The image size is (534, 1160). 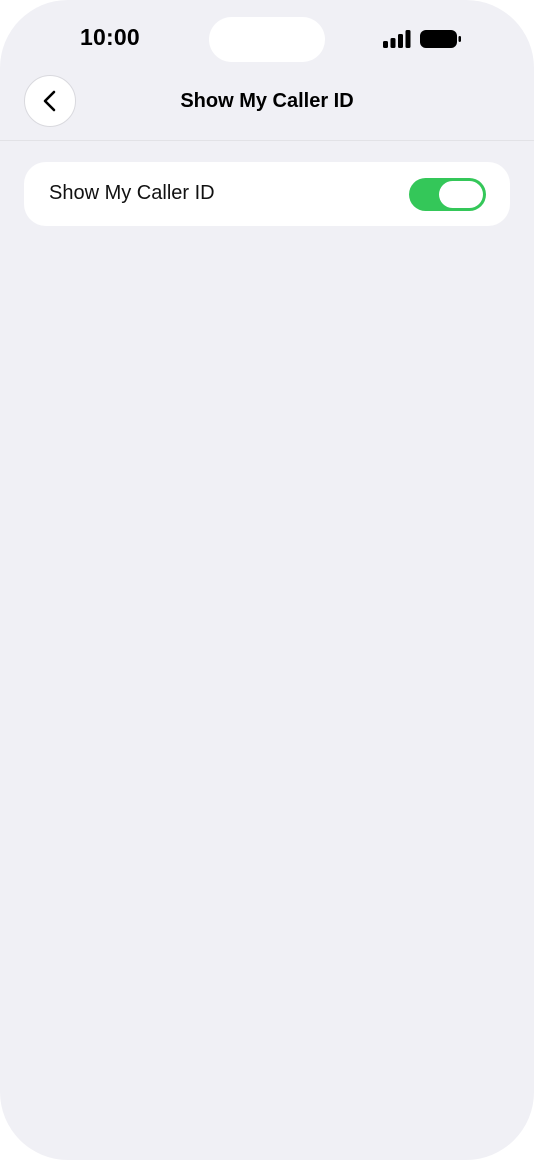 I want to click on toggle-knob, so click(x=461, y=194).